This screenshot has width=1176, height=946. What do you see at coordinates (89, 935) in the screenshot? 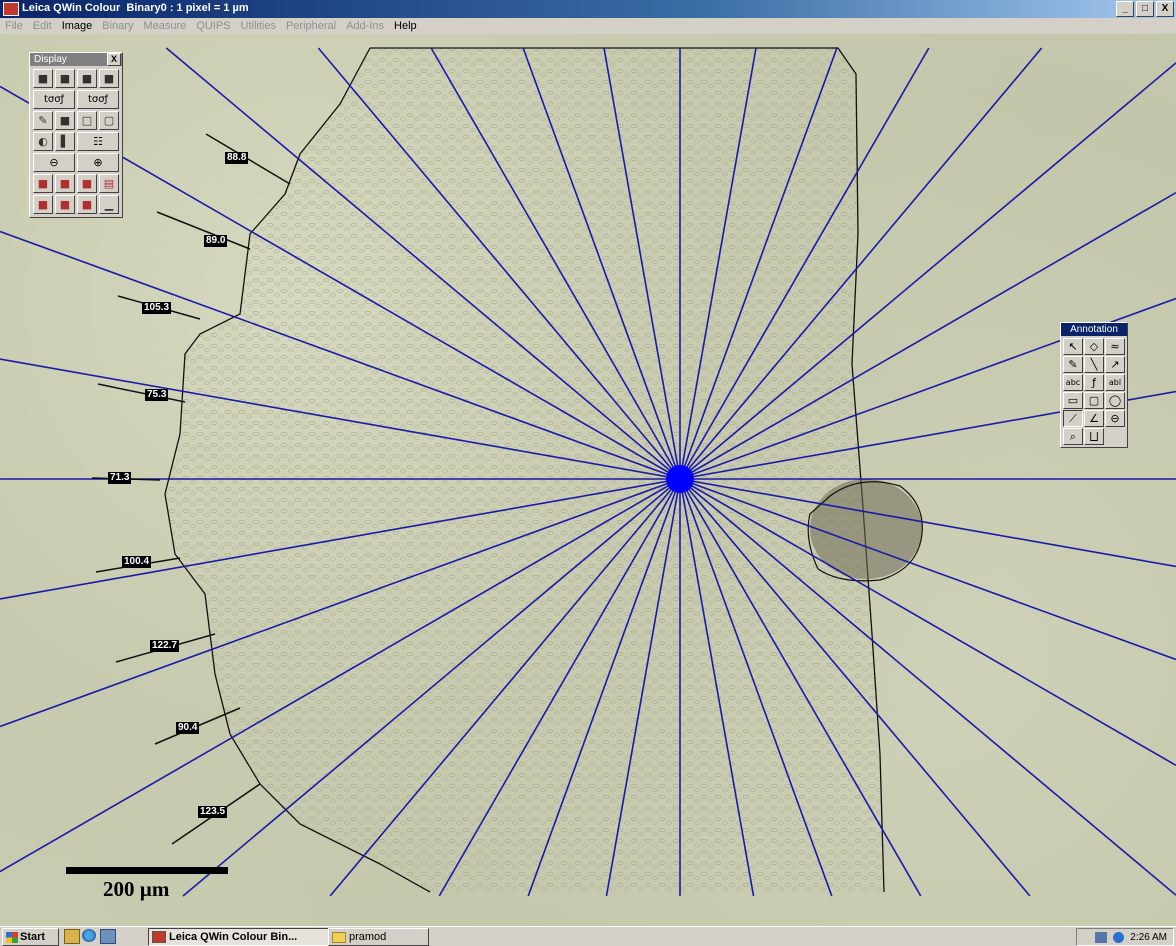
I see `internet-explorer-icon` at bounding box center [89, 935].